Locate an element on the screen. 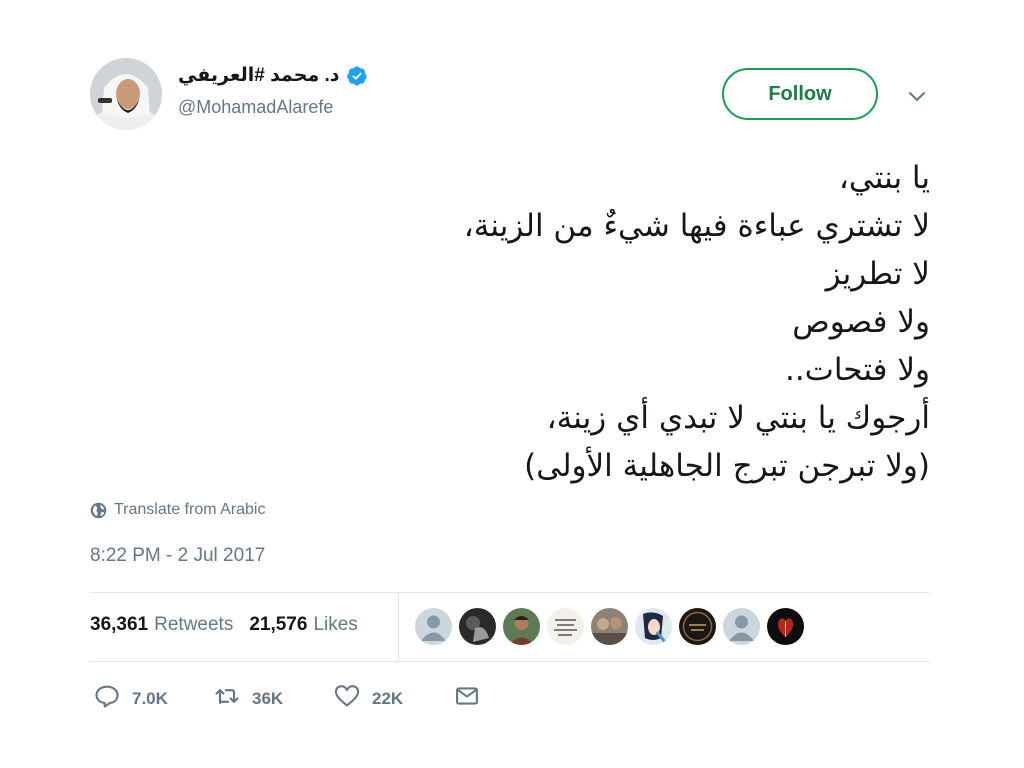 The image size is (1024, 768). likes-stat: 21,576 Likes is located at coordinates (303, 625).